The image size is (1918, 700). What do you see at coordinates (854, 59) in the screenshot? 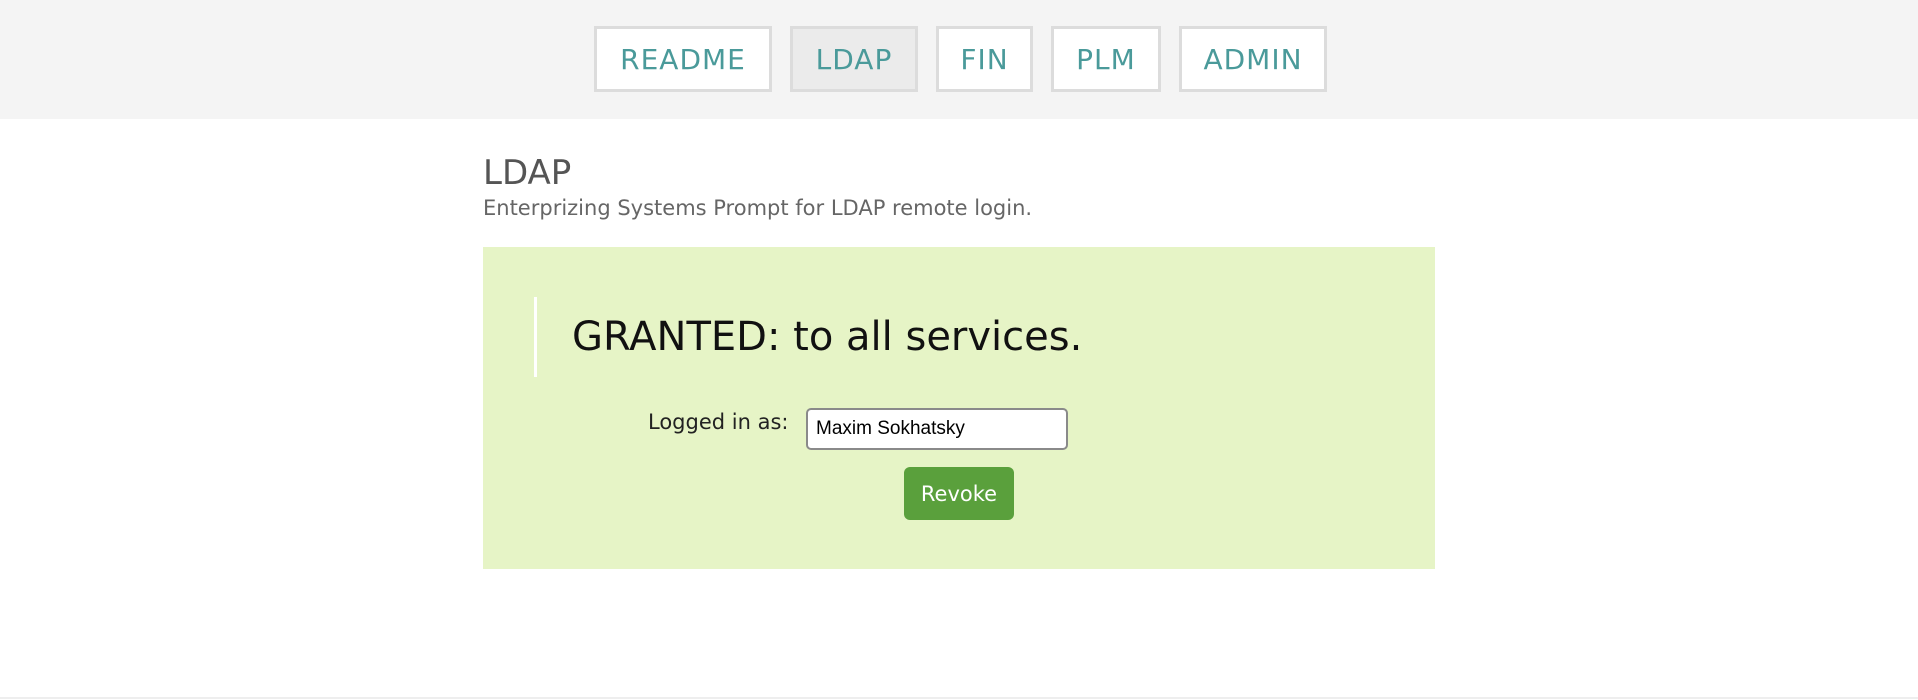
I see `tab-ldap: LDAP` at bounding box center [854, 59].